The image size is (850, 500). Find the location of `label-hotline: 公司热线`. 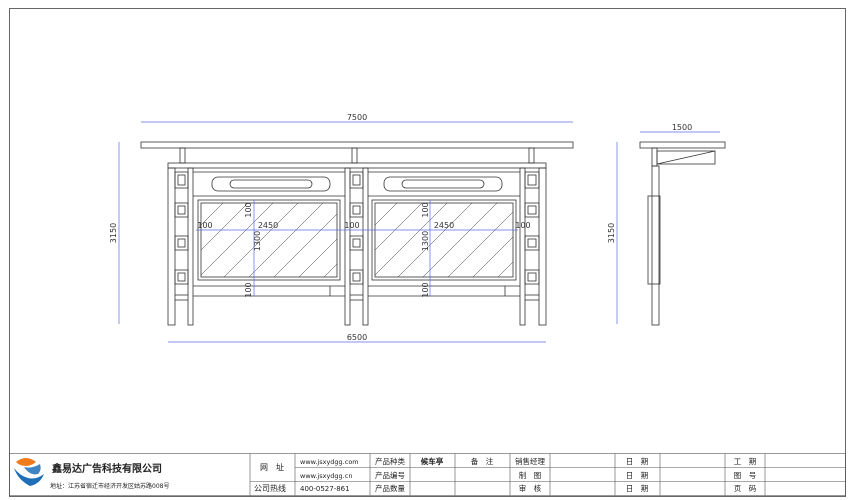

label-hotline: 公司热线 is located at coordinates (270, 488).